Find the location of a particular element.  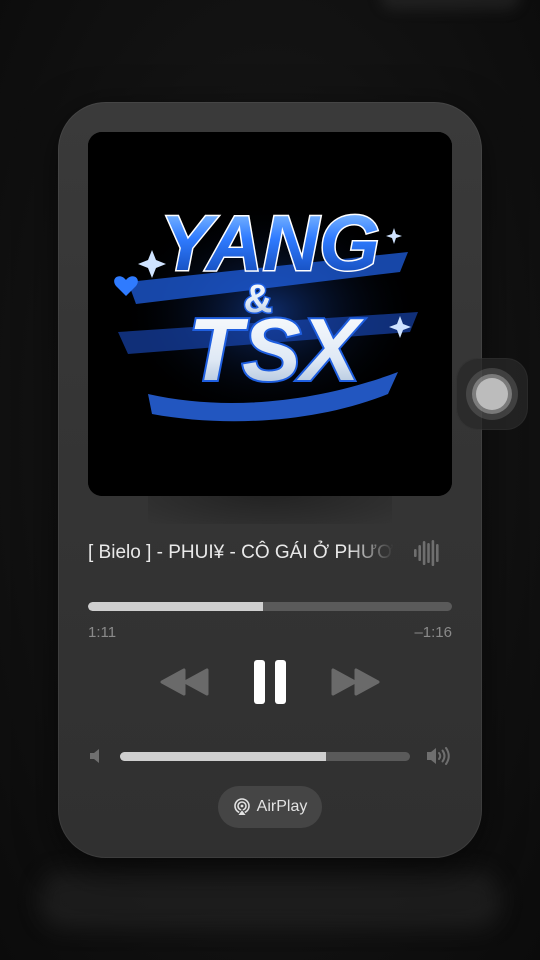

track-info-row: [ Bielo ] - PHUI¥ - CÔ GÁI Ở PHƯƠNG XA is located at coordinates (270, 553).